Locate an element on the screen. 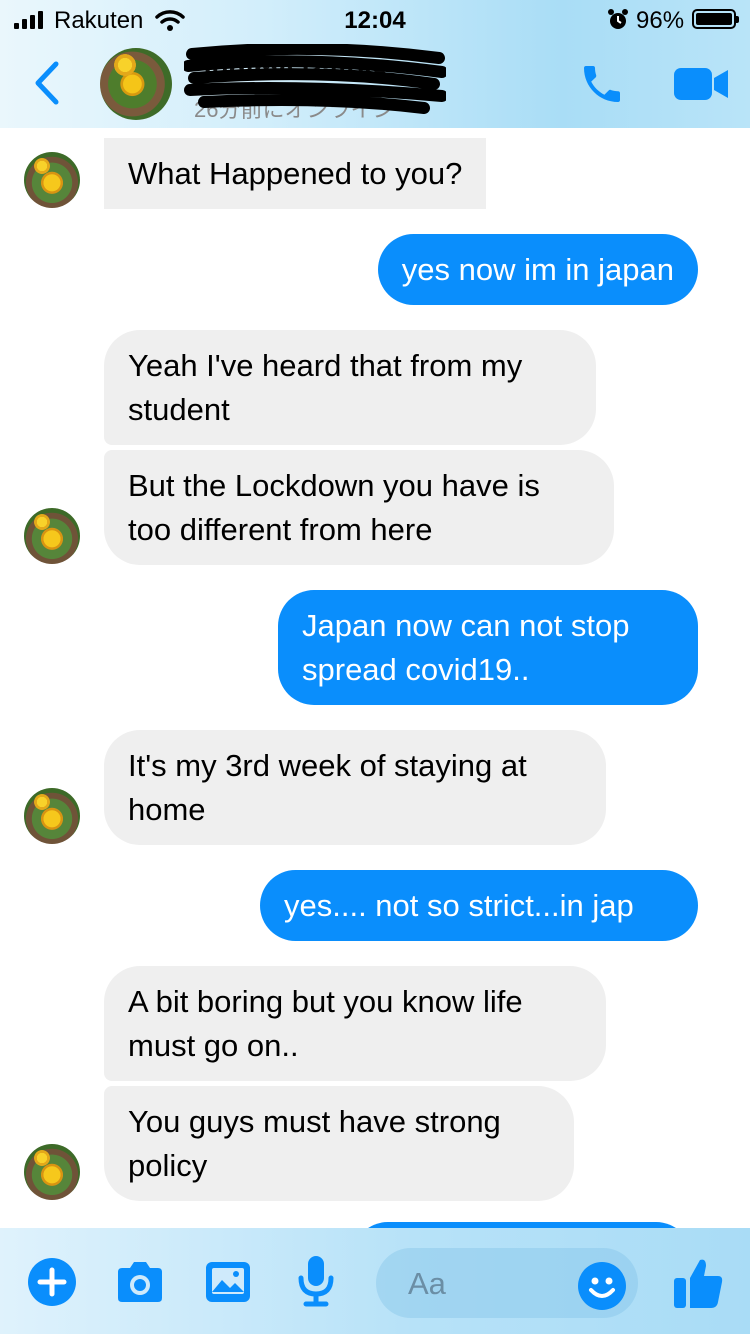 This screenshot has width=750, height=1334. camera-icon is located at coordinates (140, 1282).